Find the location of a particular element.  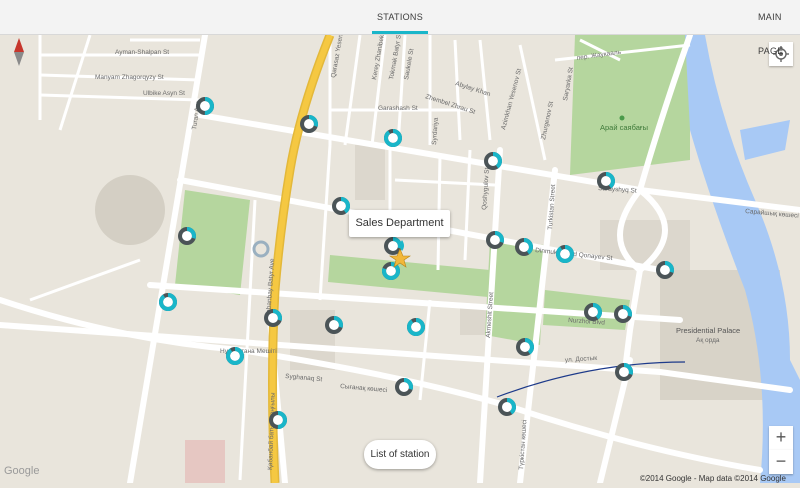

pink-block is located at coordinates (205, 461).